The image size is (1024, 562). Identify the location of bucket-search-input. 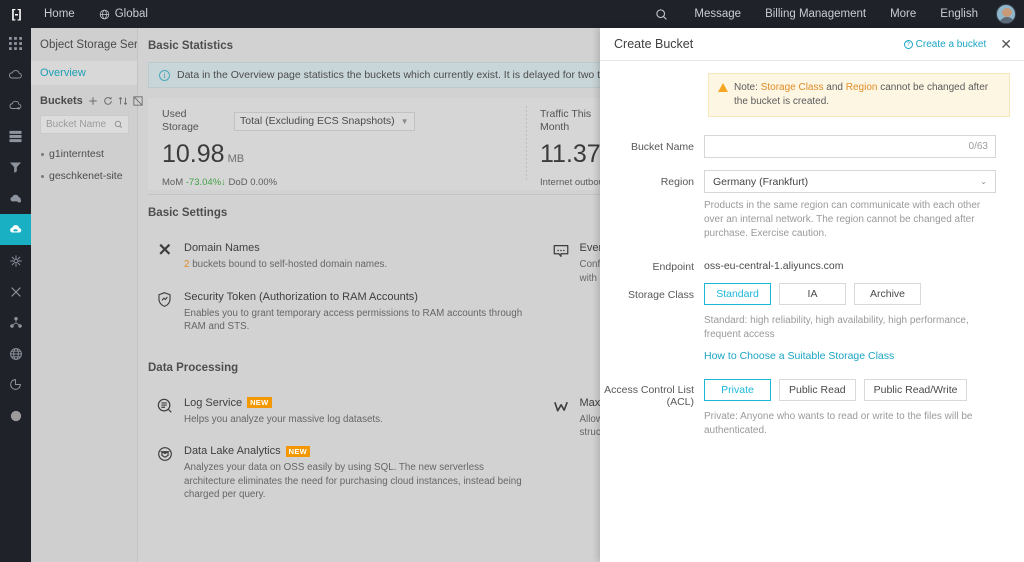
(80, 124).